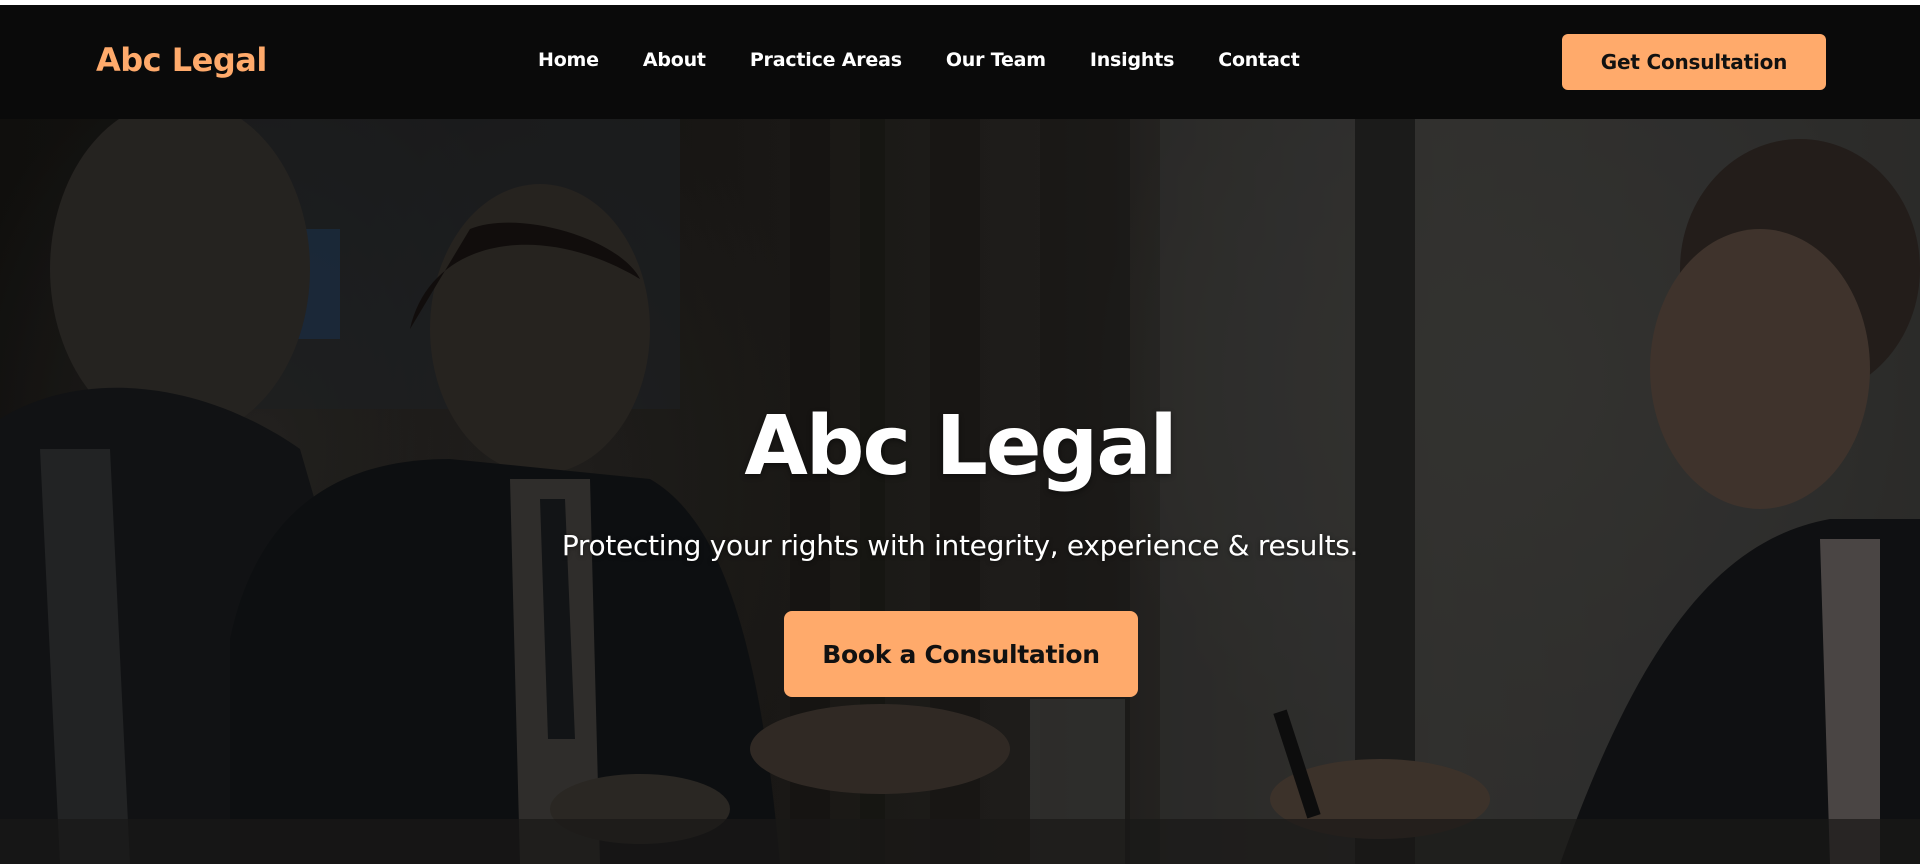  I want to click on book-consultation-button: Book a Consultation, so click(961, 654).